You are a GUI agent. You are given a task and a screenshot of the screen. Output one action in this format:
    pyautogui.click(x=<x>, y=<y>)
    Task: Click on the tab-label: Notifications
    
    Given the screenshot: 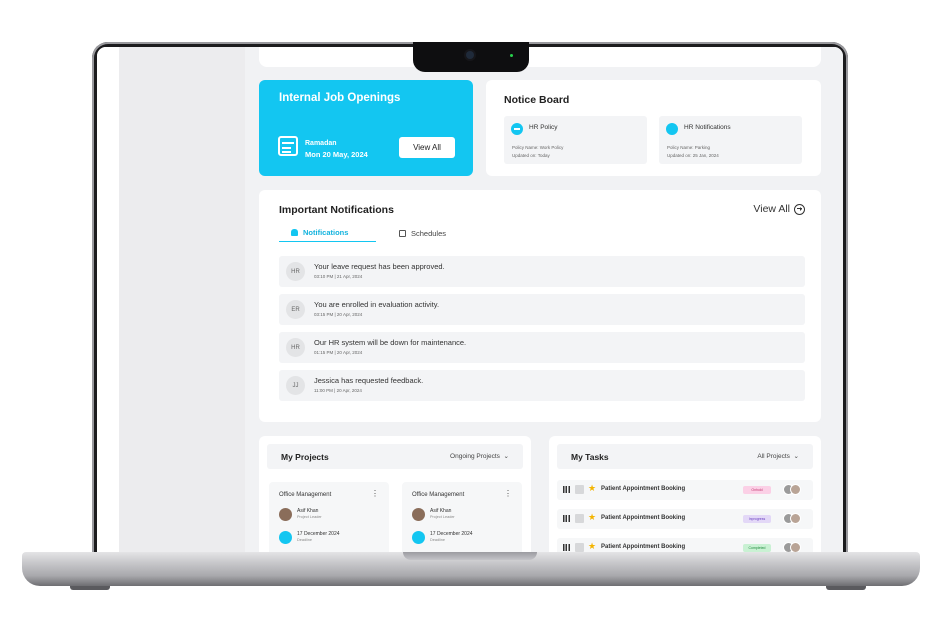 What is the action you would take?
    pyautogui.click(x=326, y=232)
    